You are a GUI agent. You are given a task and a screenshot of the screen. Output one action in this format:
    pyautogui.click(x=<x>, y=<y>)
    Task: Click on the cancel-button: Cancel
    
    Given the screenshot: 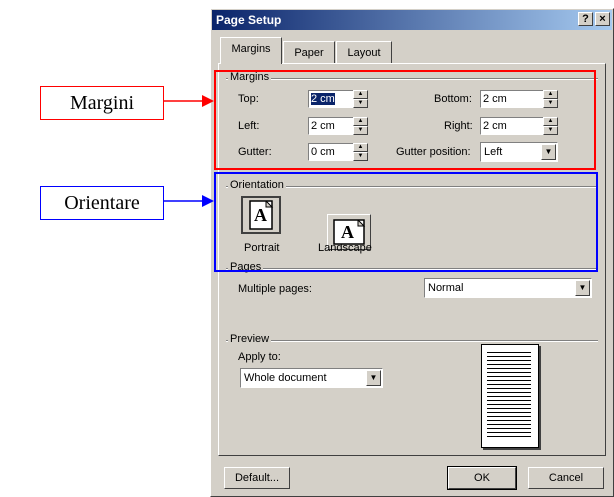 What is the action you would take?
    pyautogui.click(x=566, y=478)
    